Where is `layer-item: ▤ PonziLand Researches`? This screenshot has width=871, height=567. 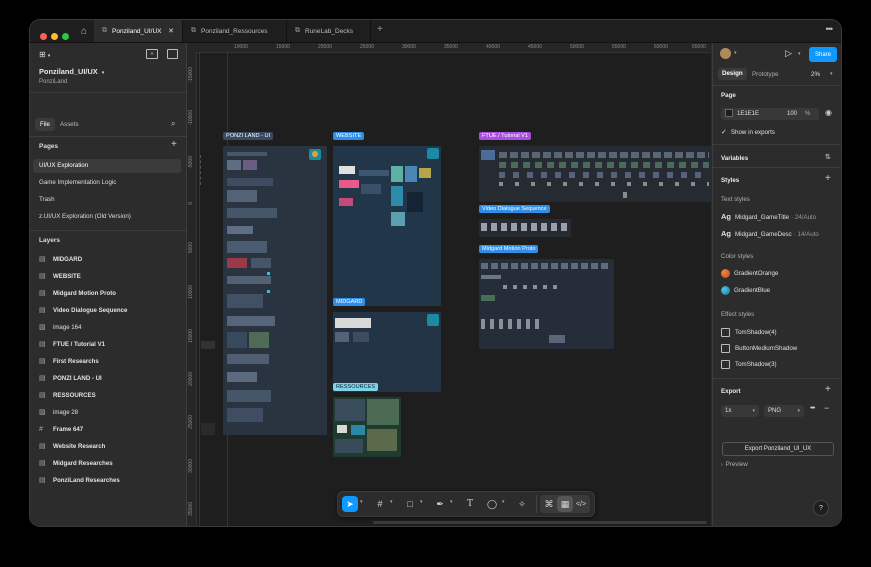
layer-item: ▤ PonziLand Researches is located at coordinates (79, 480).